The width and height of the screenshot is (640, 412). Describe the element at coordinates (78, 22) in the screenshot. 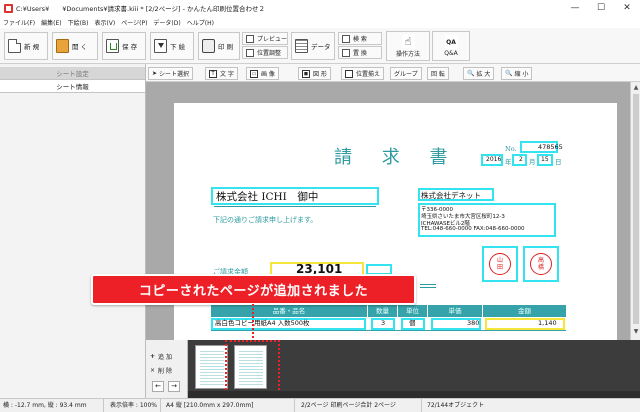

I see `menu-background: 下絵(B)` at that location.